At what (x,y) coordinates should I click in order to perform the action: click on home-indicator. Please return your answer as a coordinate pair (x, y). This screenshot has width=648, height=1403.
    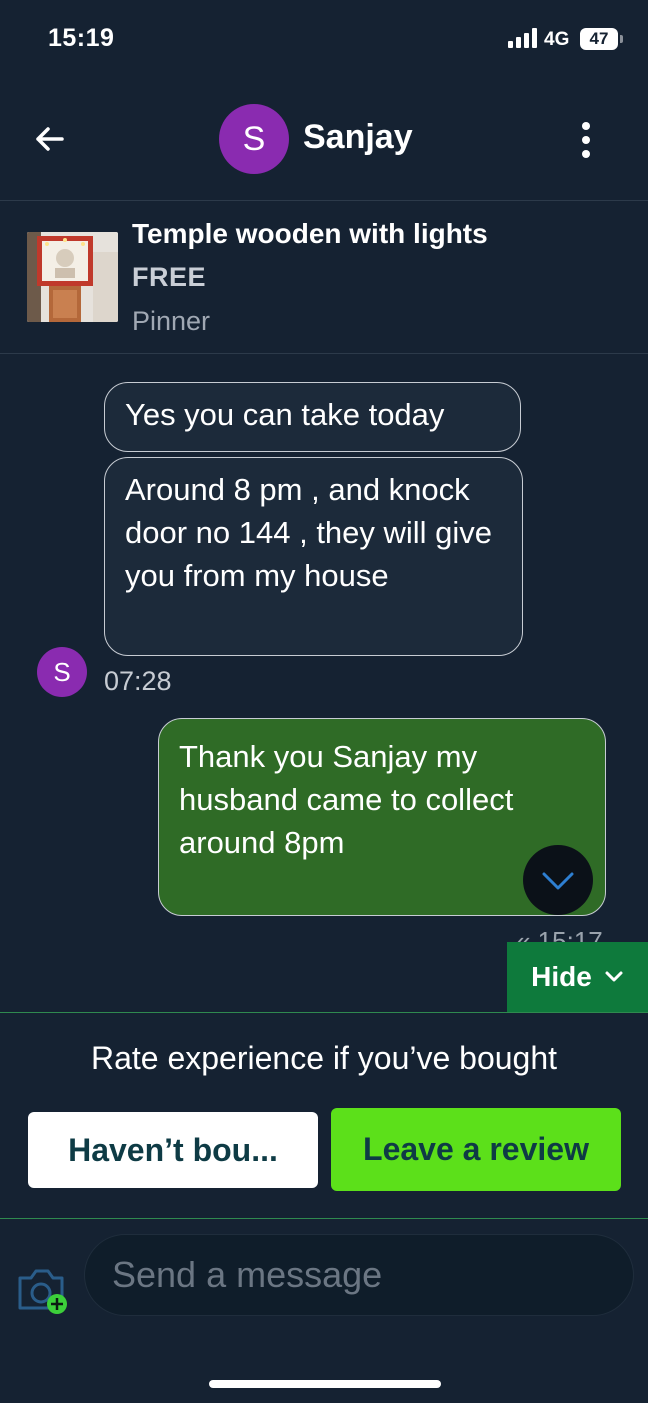
    Looking at the image, I should click on (325, 1384).